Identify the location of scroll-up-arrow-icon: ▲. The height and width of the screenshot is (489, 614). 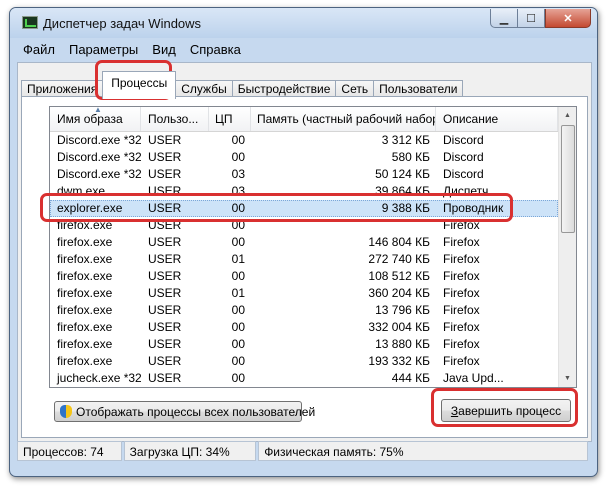
(567, 115).